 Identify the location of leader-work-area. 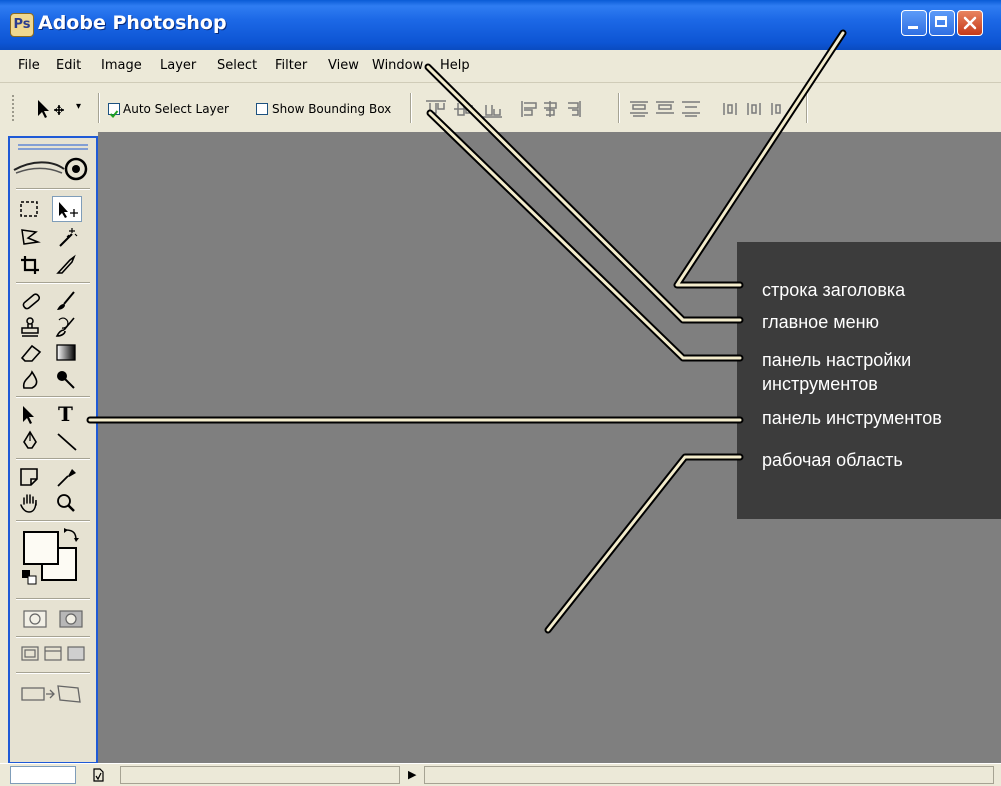
(644, 543).